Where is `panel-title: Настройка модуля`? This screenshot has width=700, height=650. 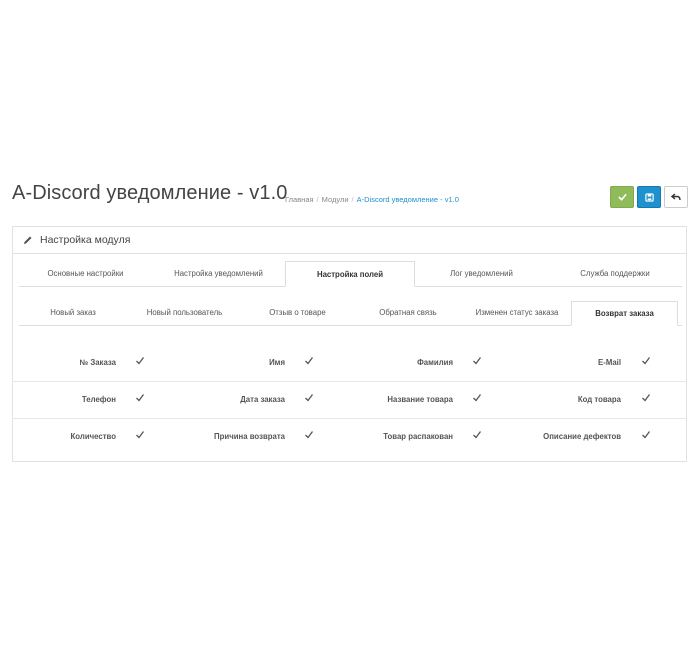 panel-title: Настройка модуля is located at coordinates (85, 240).